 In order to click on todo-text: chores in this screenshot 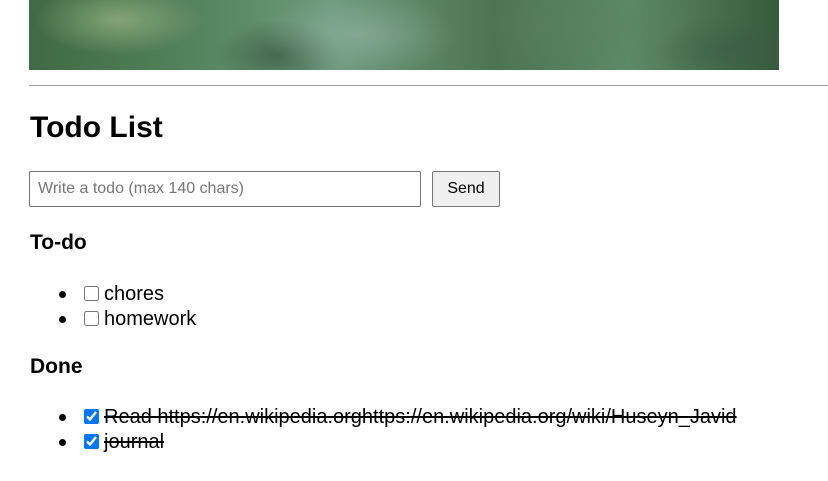, I will do `click(134, 294)`.